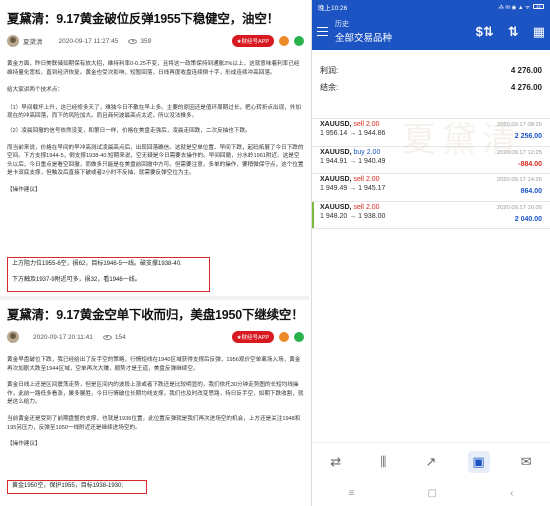 The width and height of the screenshot is (550, 506). I want to click on header-title: 全部交易品种, so click(364, 38).